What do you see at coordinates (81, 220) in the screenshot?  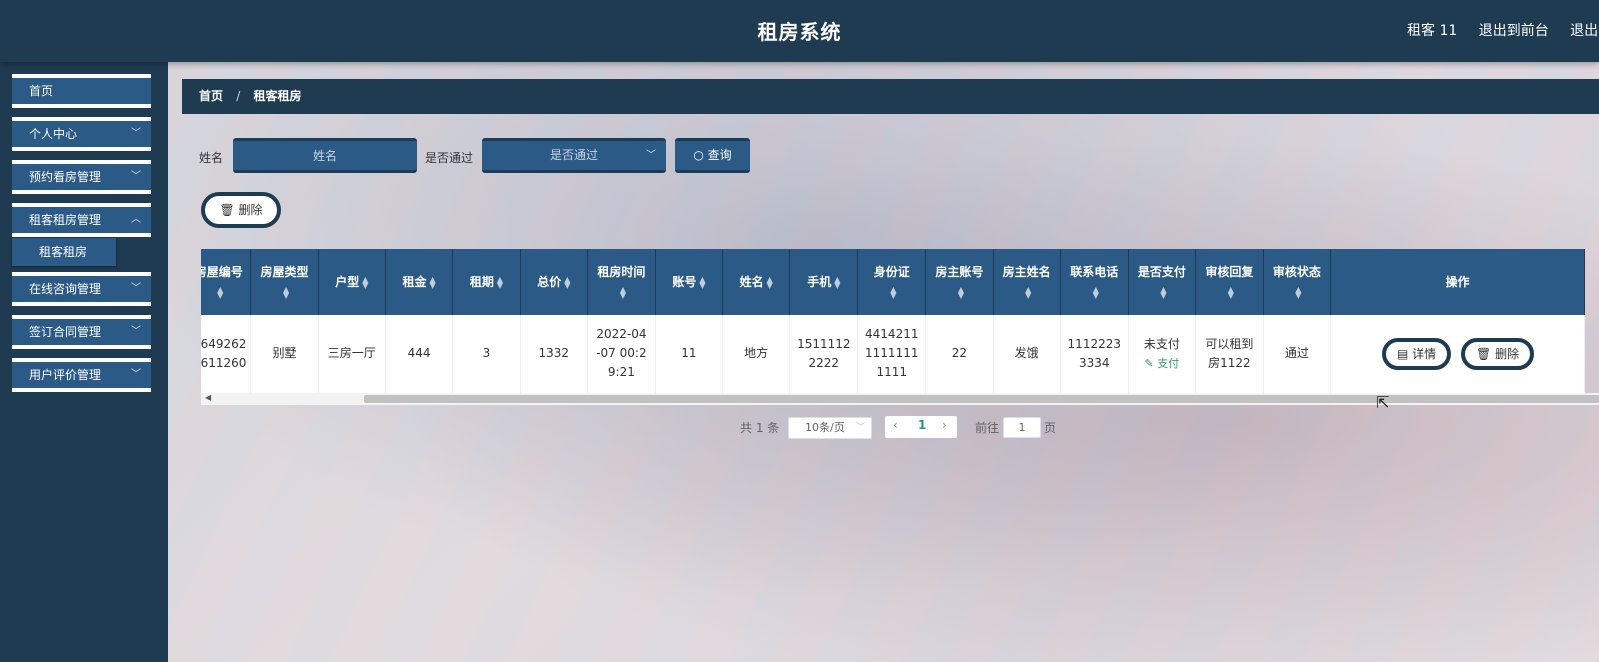 I see `sidebar-item-tenant-rentals: 租客租房管理 ︿` at bounding box center [81, 220].